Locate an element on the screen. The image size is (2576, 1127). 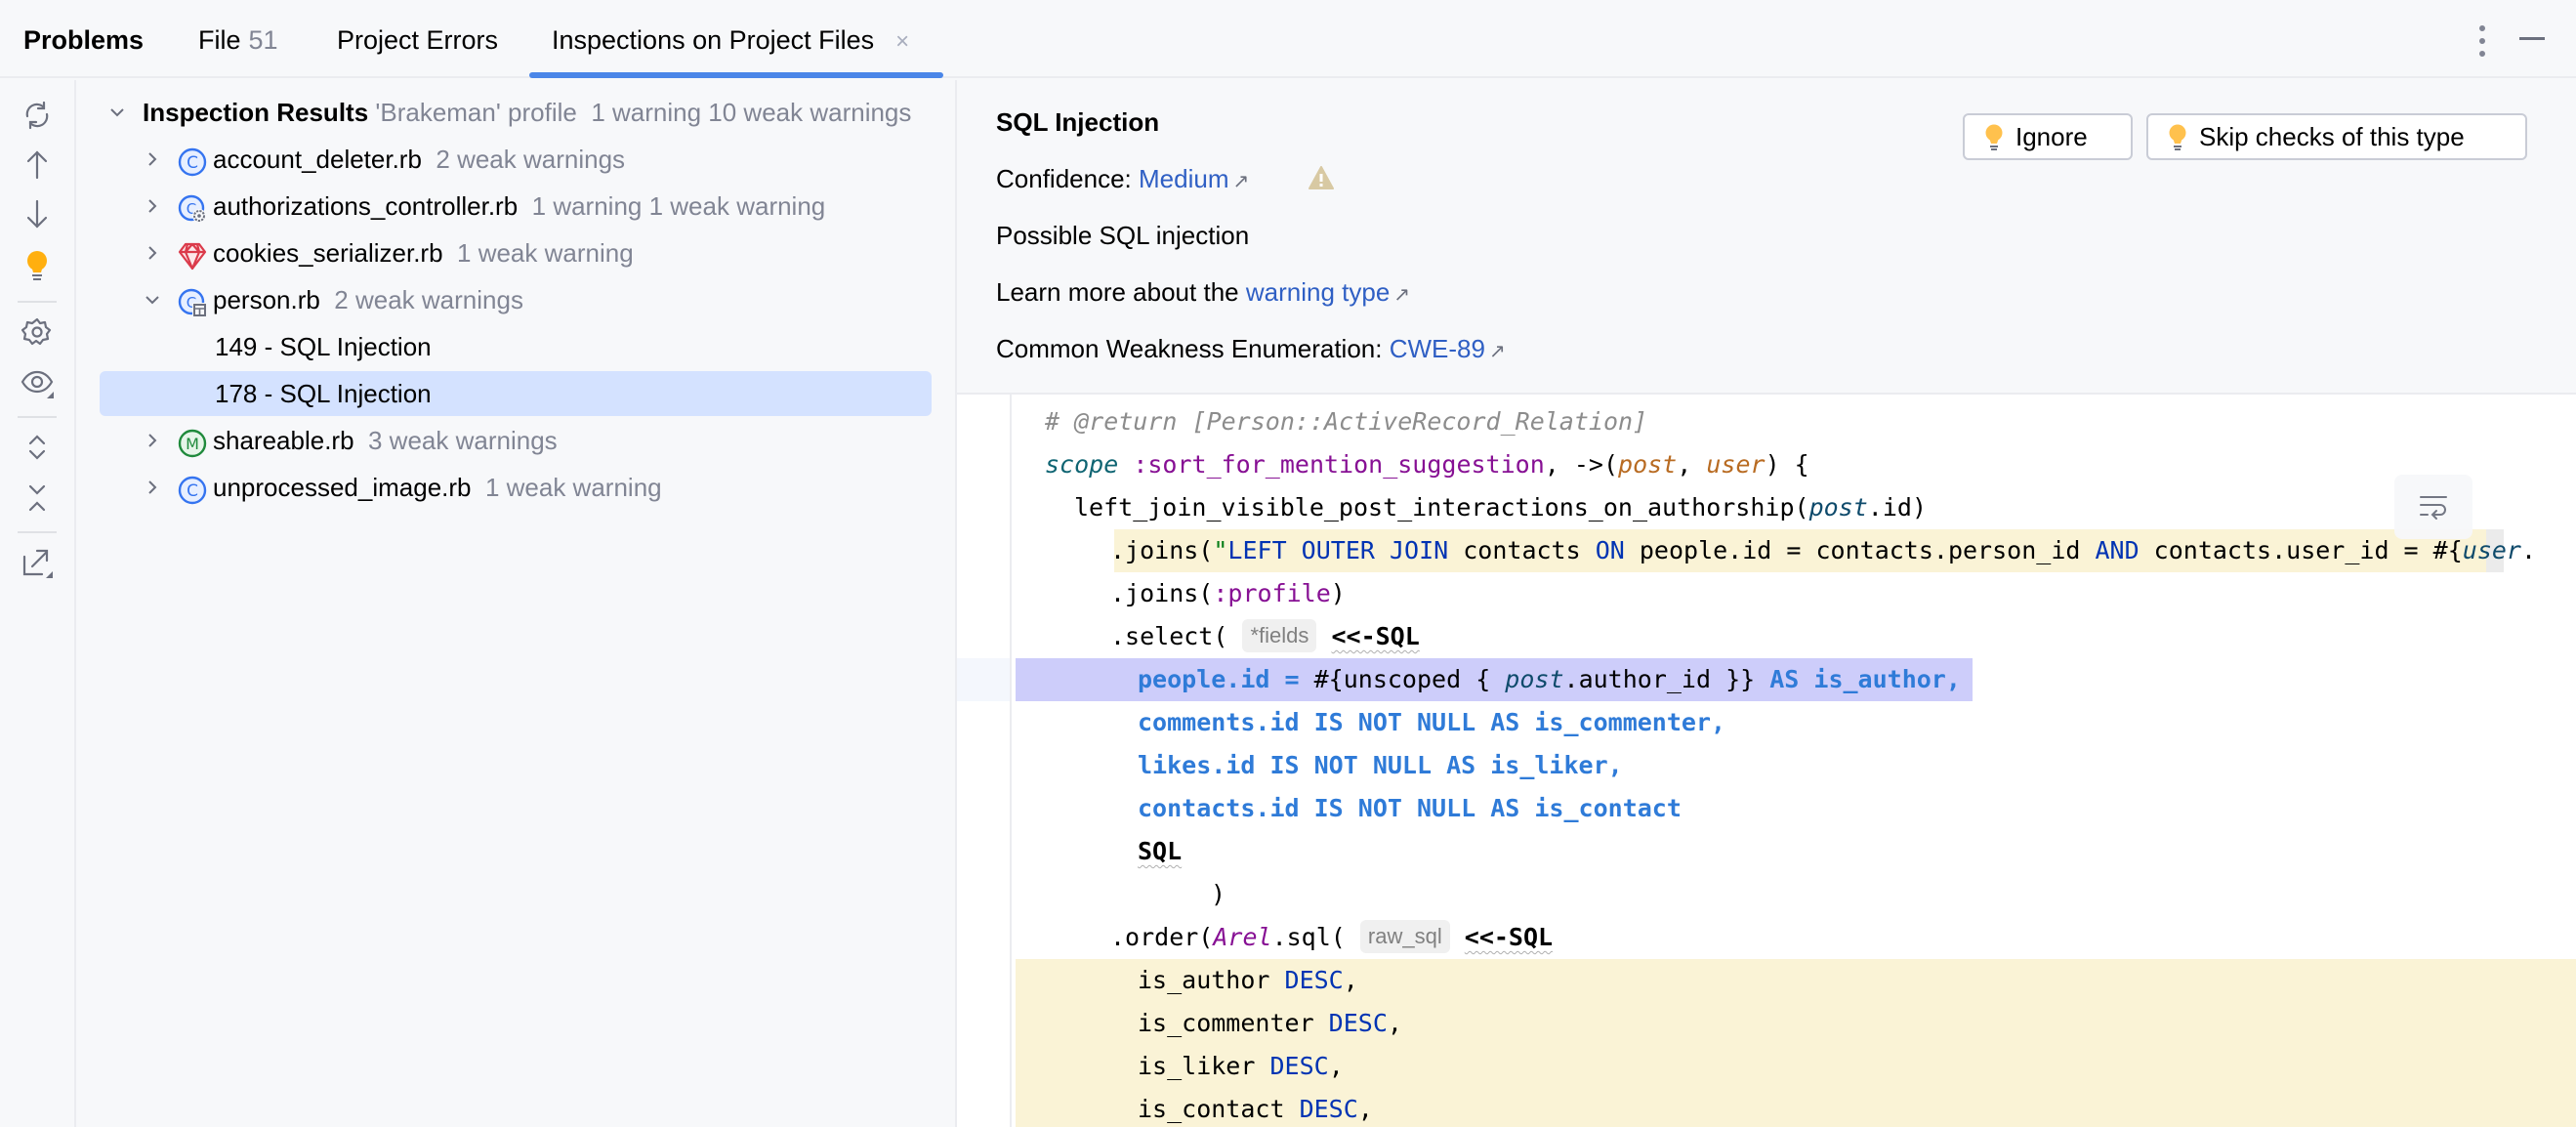
tree-file-row: cookies_serializer.rb 1 weak warning is located at coordinates (516, 252).